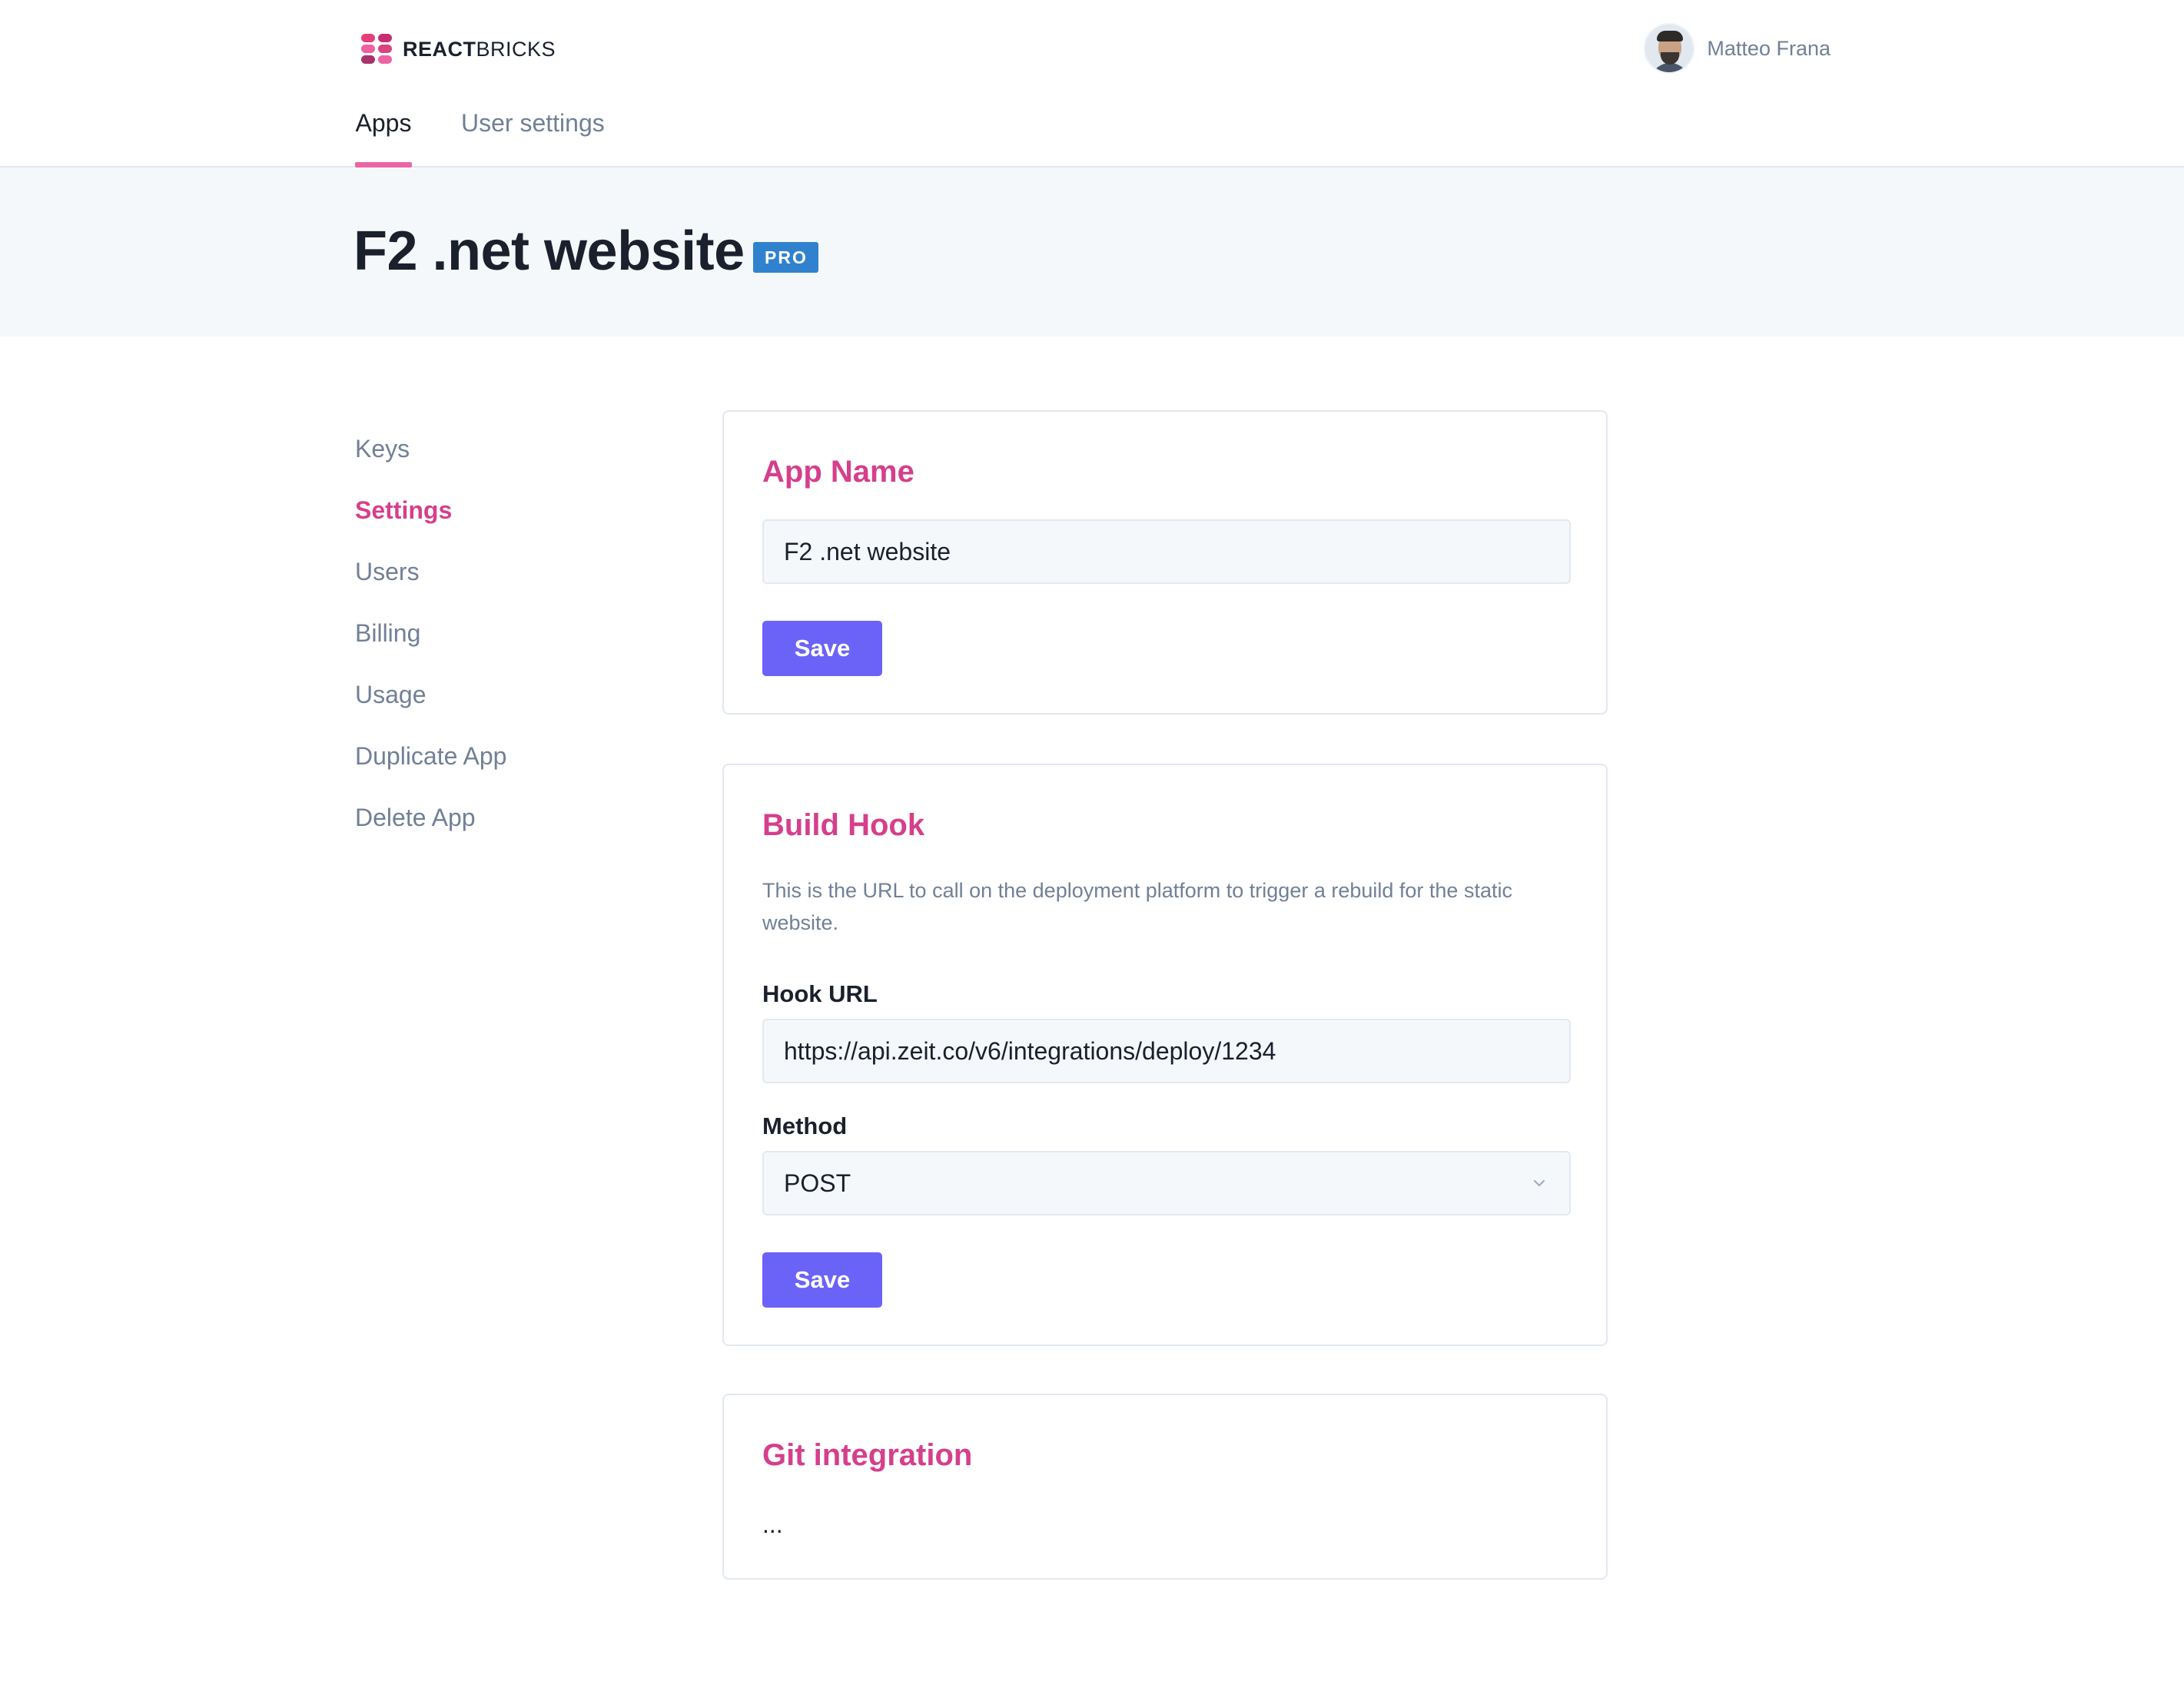 This screenshot has height=1701, width=2184. Describe the element at coordinates (1092, 252) in the screenshot. I see `page-header-band: F2 .net website PRO` at that location.